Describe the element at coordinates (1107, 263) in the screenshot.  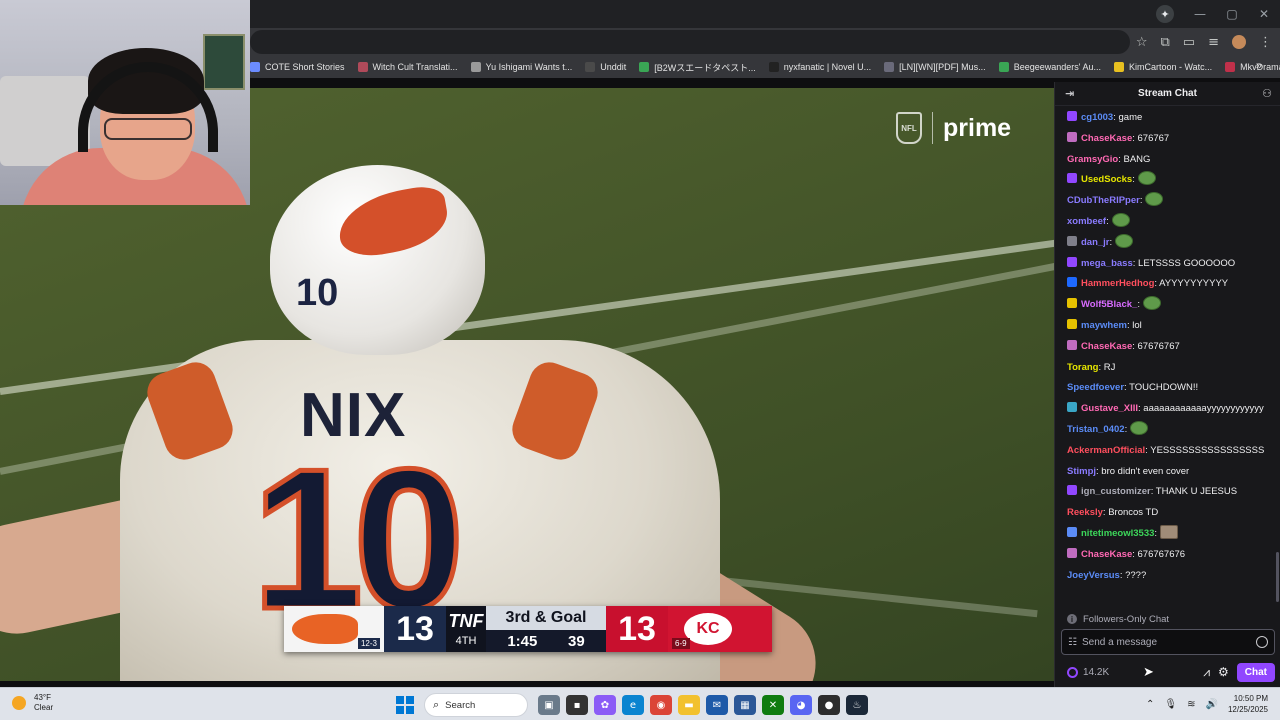
I see `chat-username: mega_bass` at that location.